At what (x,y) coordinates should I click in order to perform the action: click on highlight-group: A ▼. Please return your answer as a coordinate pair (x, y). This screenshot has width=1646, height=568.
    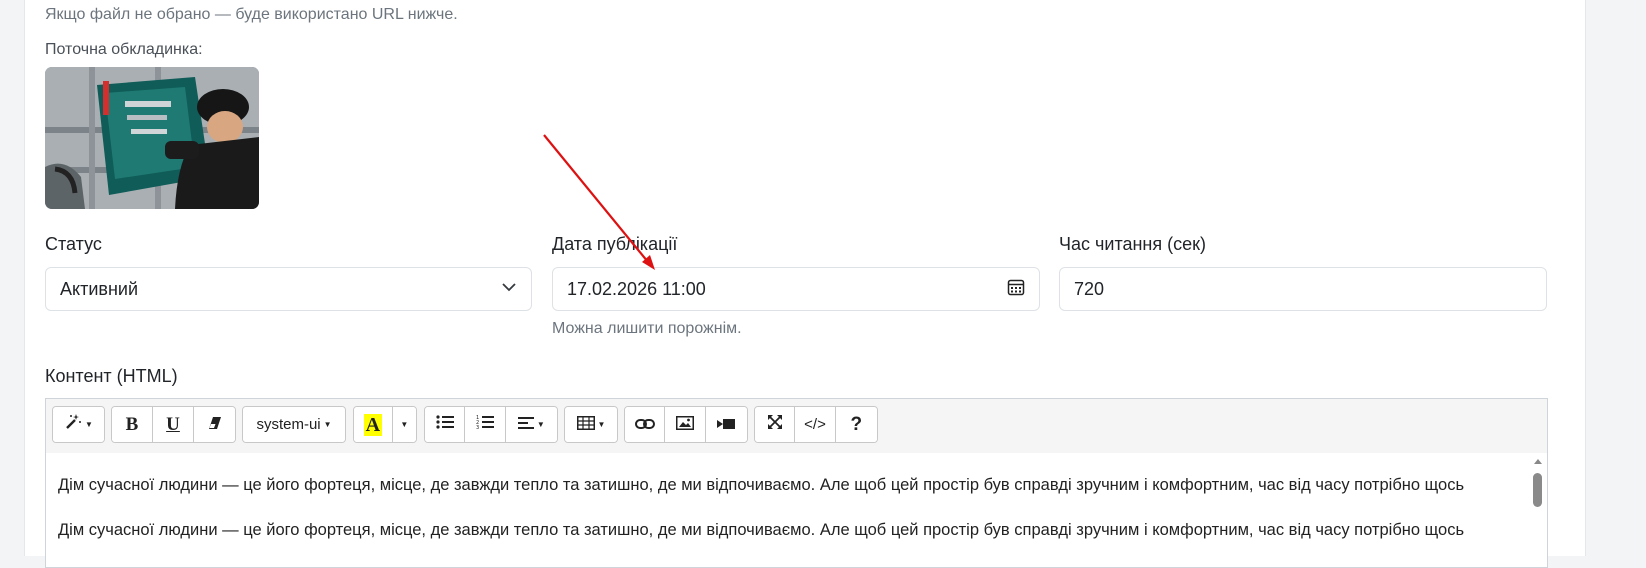
    Looking at the image, I should click on (385, 424).